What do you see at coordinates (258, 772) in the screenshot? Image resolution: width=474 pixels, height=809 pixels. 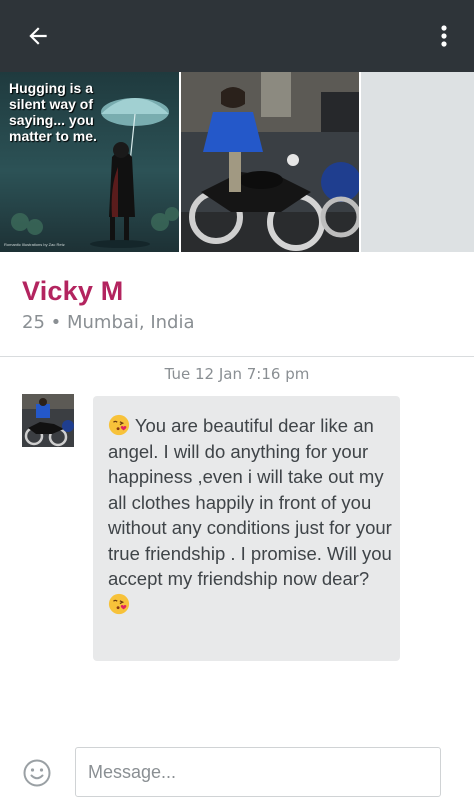 I see `message-input` at bounding box center [258, 772].